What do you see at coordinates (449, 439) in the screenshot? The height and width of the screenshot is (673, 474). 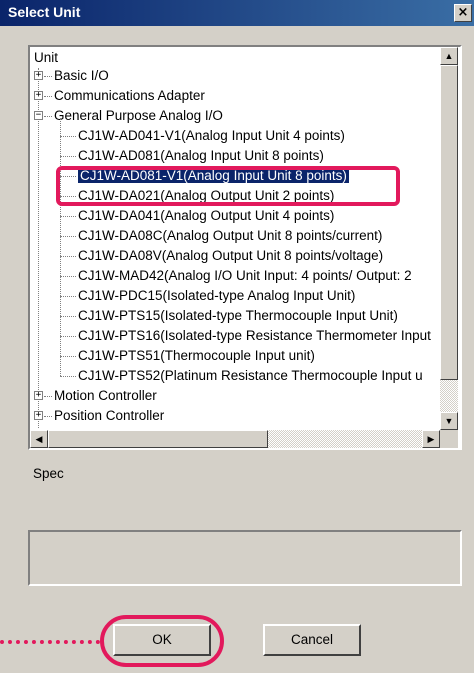 I see `scrollbar-corner` at bounding box center [449, 439].